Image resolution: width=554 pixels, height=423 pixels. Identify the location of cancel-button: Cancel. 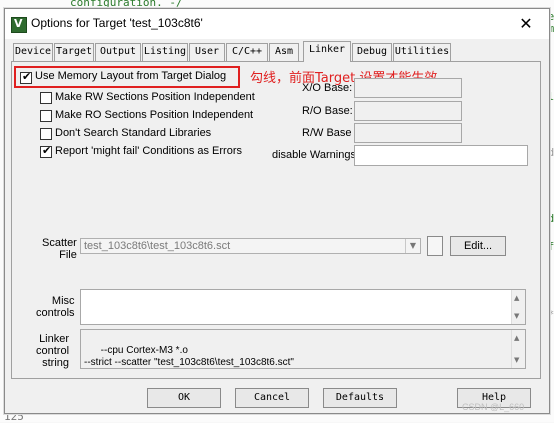
(272, 398).